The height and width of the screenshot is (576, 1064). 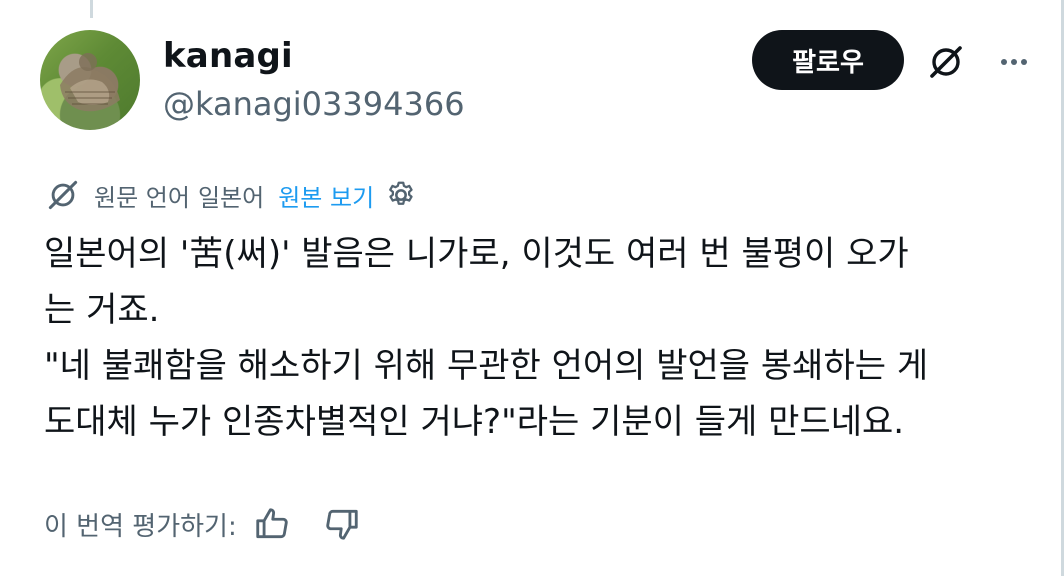 I want to click on avatar, so click(x=90, y=80).